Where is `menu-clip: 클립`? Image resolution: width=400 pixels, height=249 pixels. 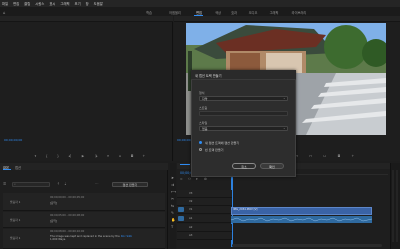
menu-clip: 클립 is located at coordinates (27, 3).